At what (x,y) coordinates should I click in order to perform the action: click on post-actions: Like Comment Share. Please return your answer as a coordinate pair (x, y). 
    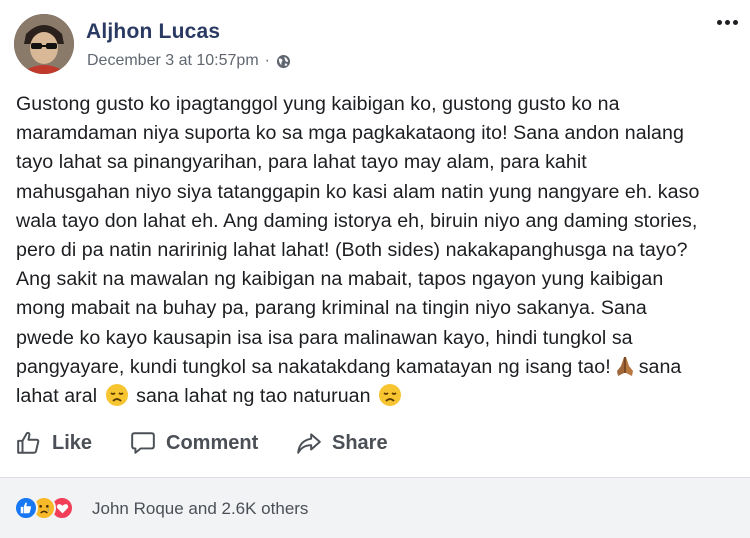
    Looking at the image, I should click on (375, 447).